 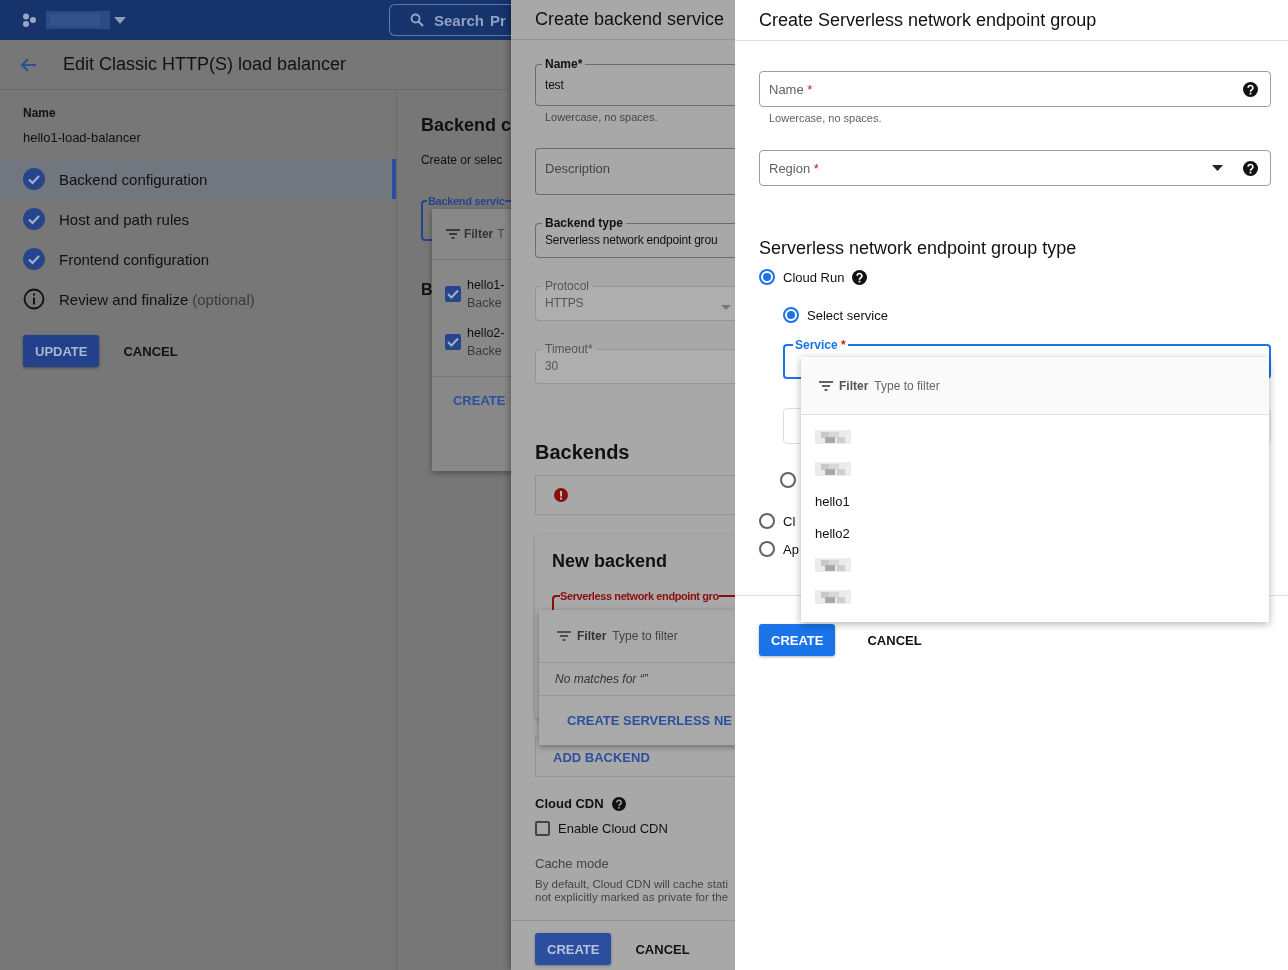 What do you see at coordinates (485, 333) in the screenshot?
I see `item-name: hello2-` at bounding box center [485, 333].